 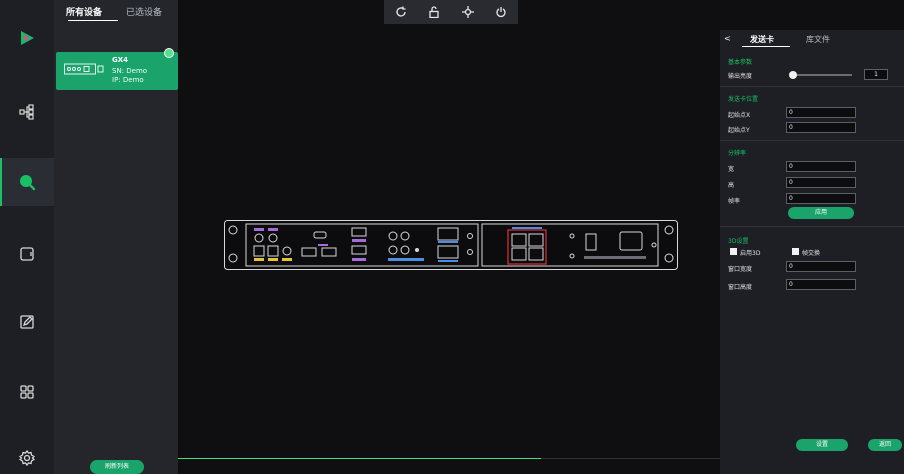 I want to click on device-sn: SN: Demo, so click(x=130, y=71).